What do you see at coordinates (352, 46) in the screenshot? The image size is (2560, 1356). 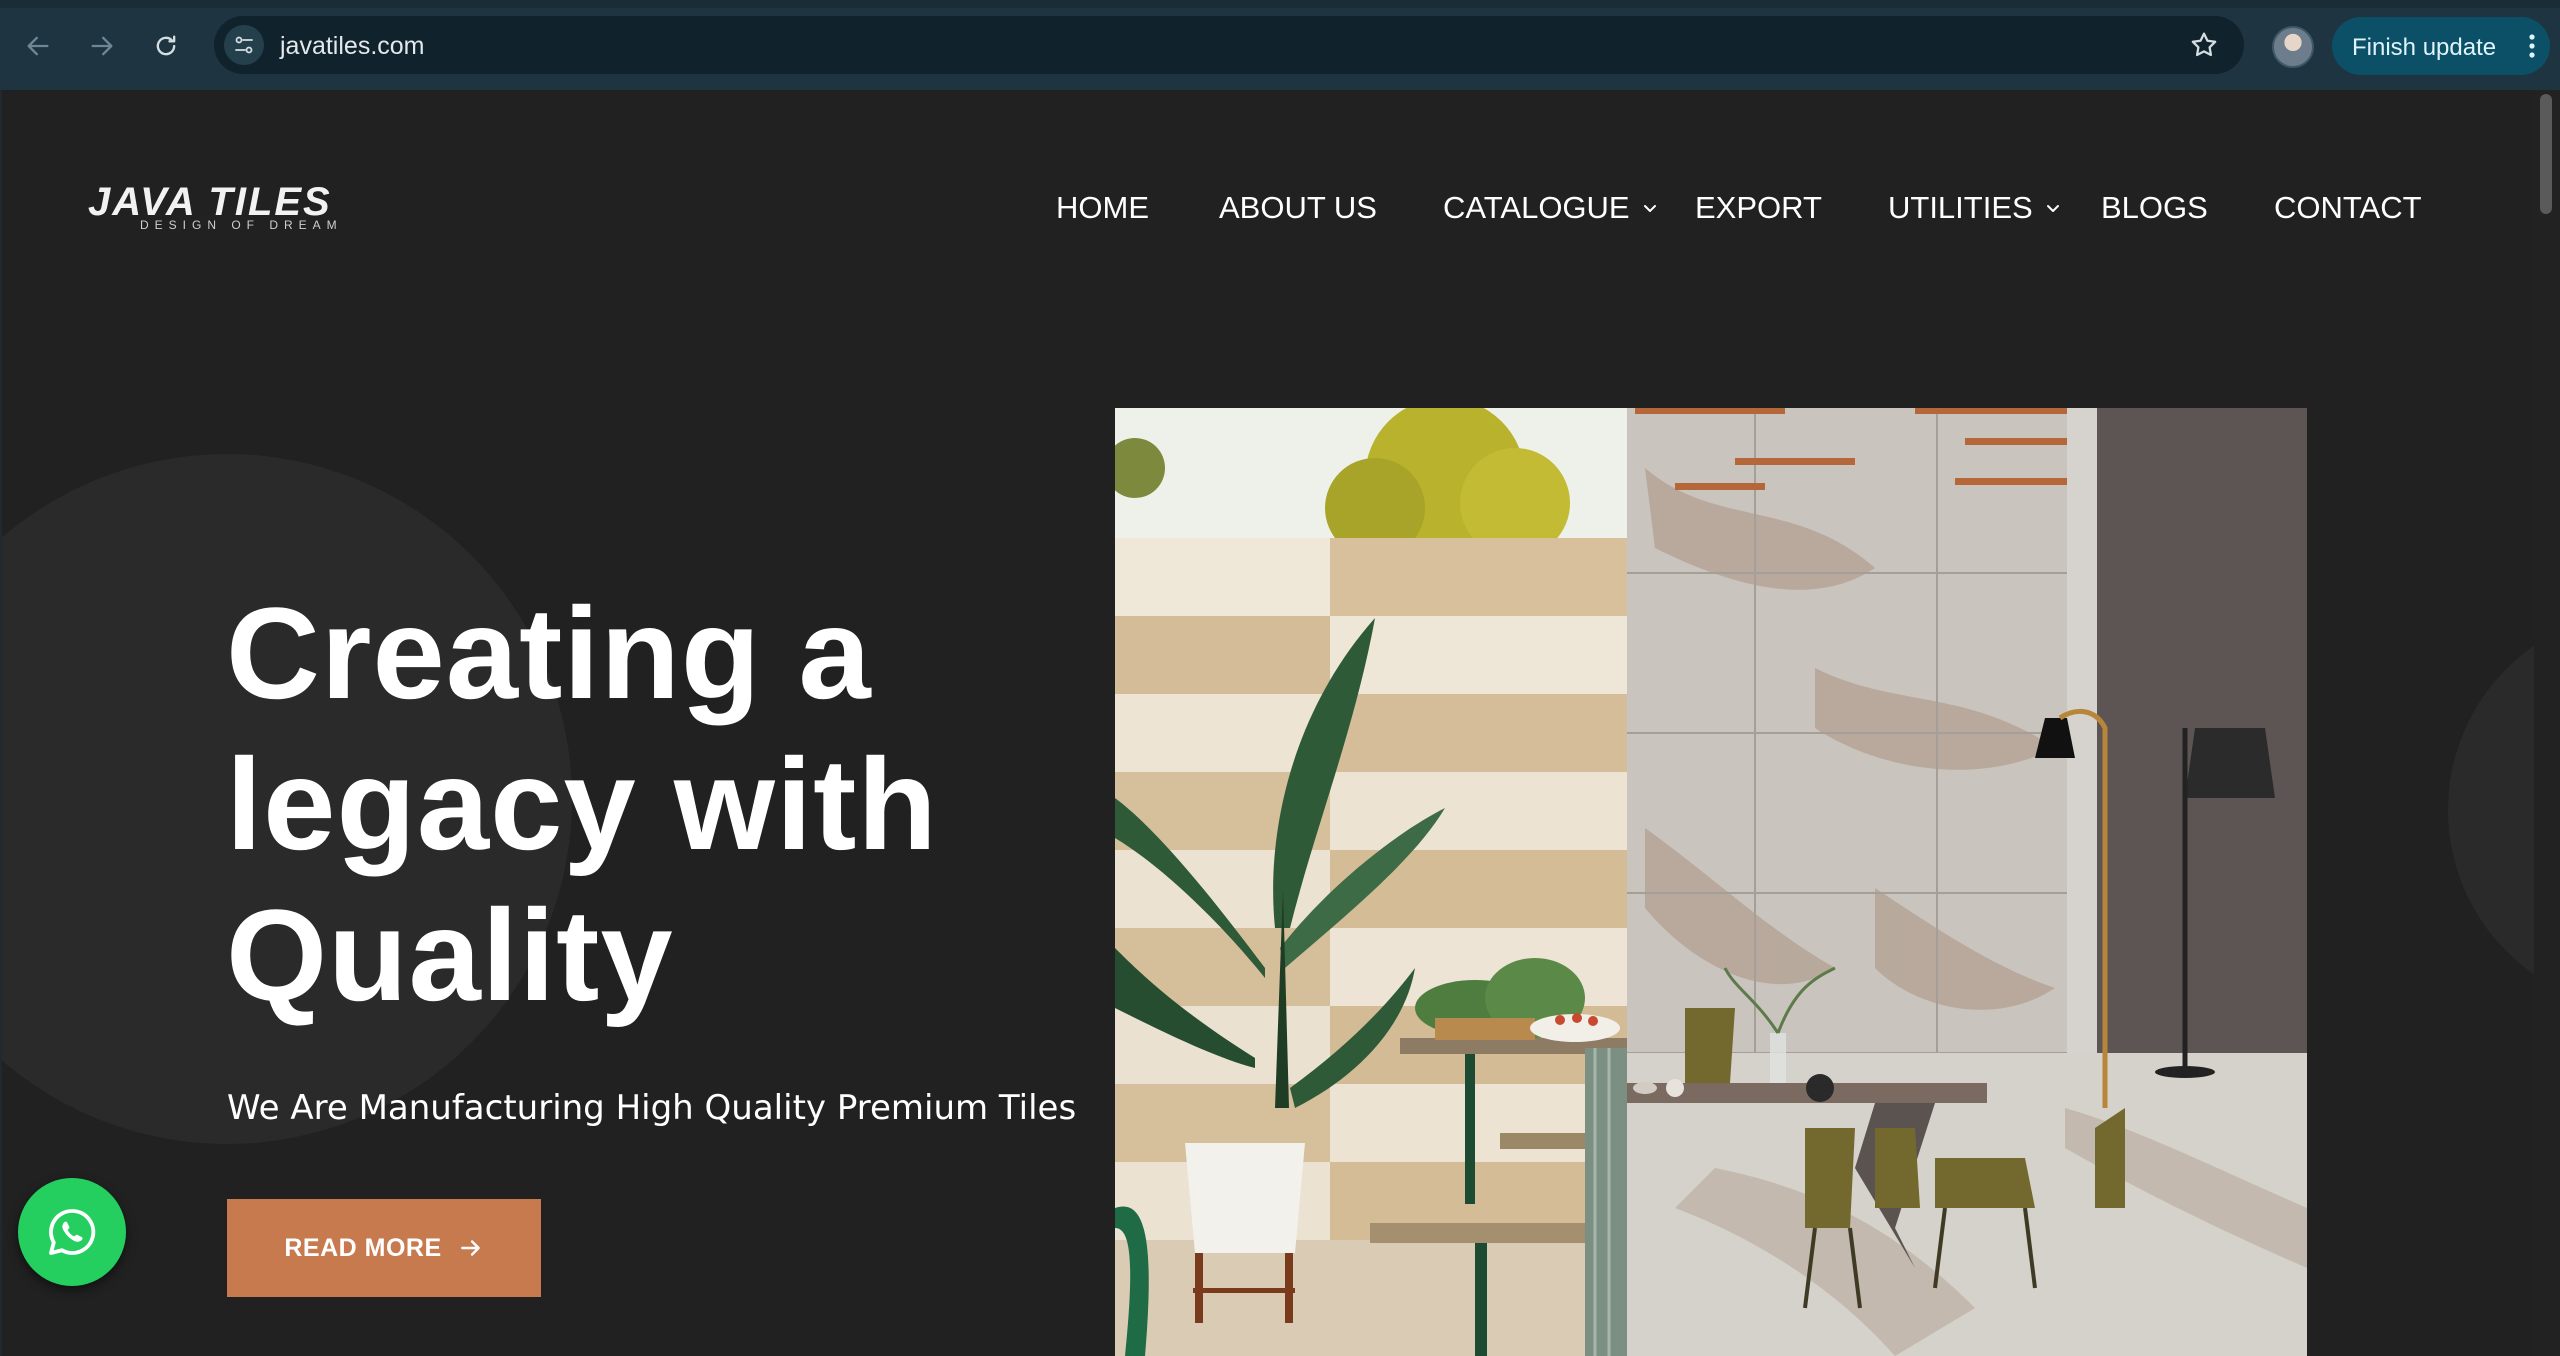 I see `url-text: javatiles.com` at bounding box center [352, 46].